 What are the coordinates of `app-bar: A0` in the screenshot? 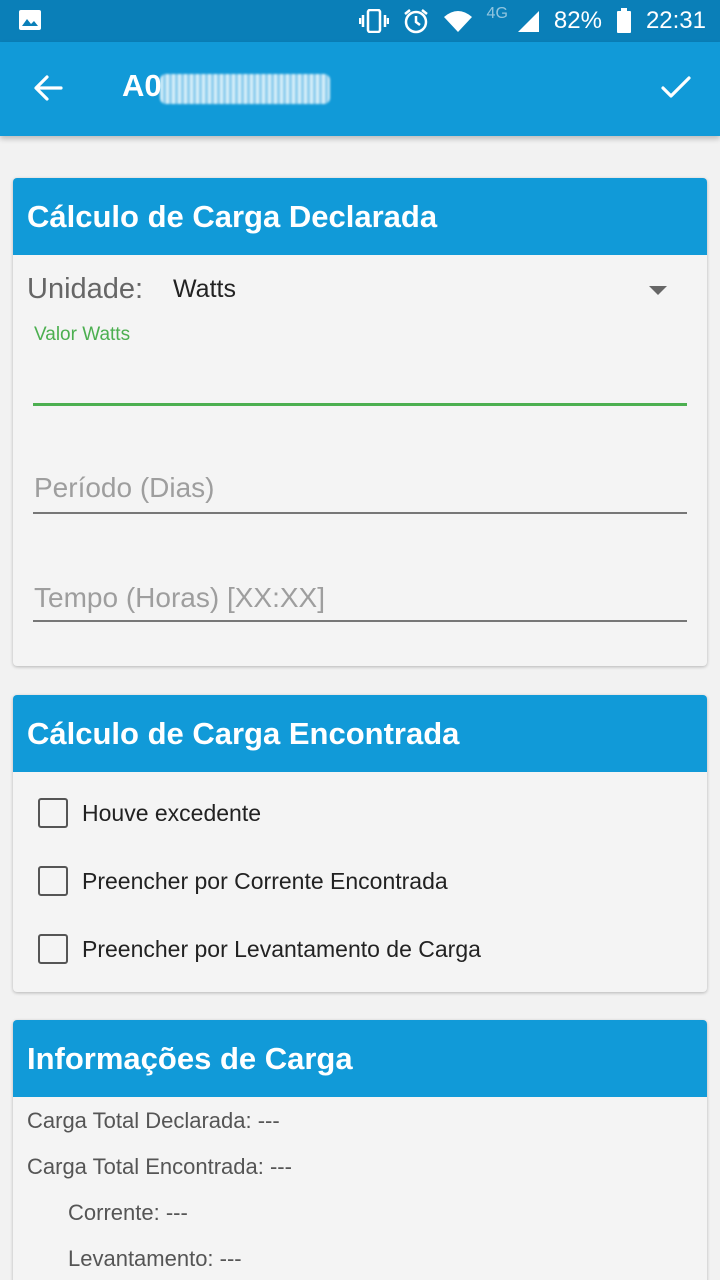 It's located at (360, 89).